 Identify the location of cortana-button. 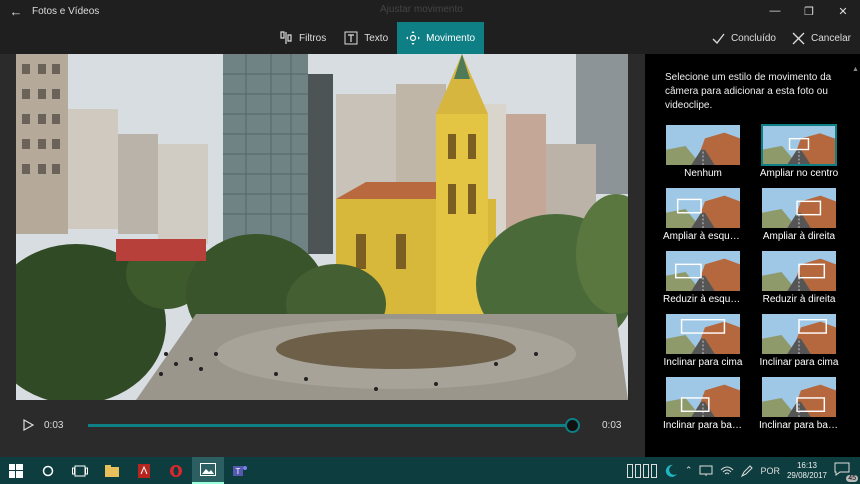
(48, 470).